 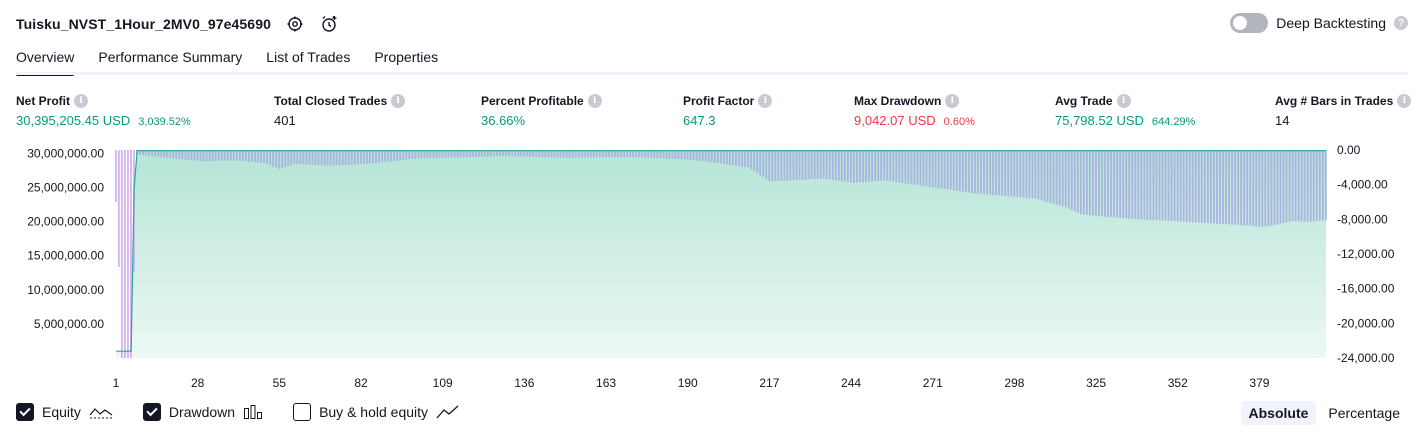 What do you see at coordinates (1084, 101) in the screenshot?
I see `metric-label: Avg Trade` at bounding box center [1084, 101].